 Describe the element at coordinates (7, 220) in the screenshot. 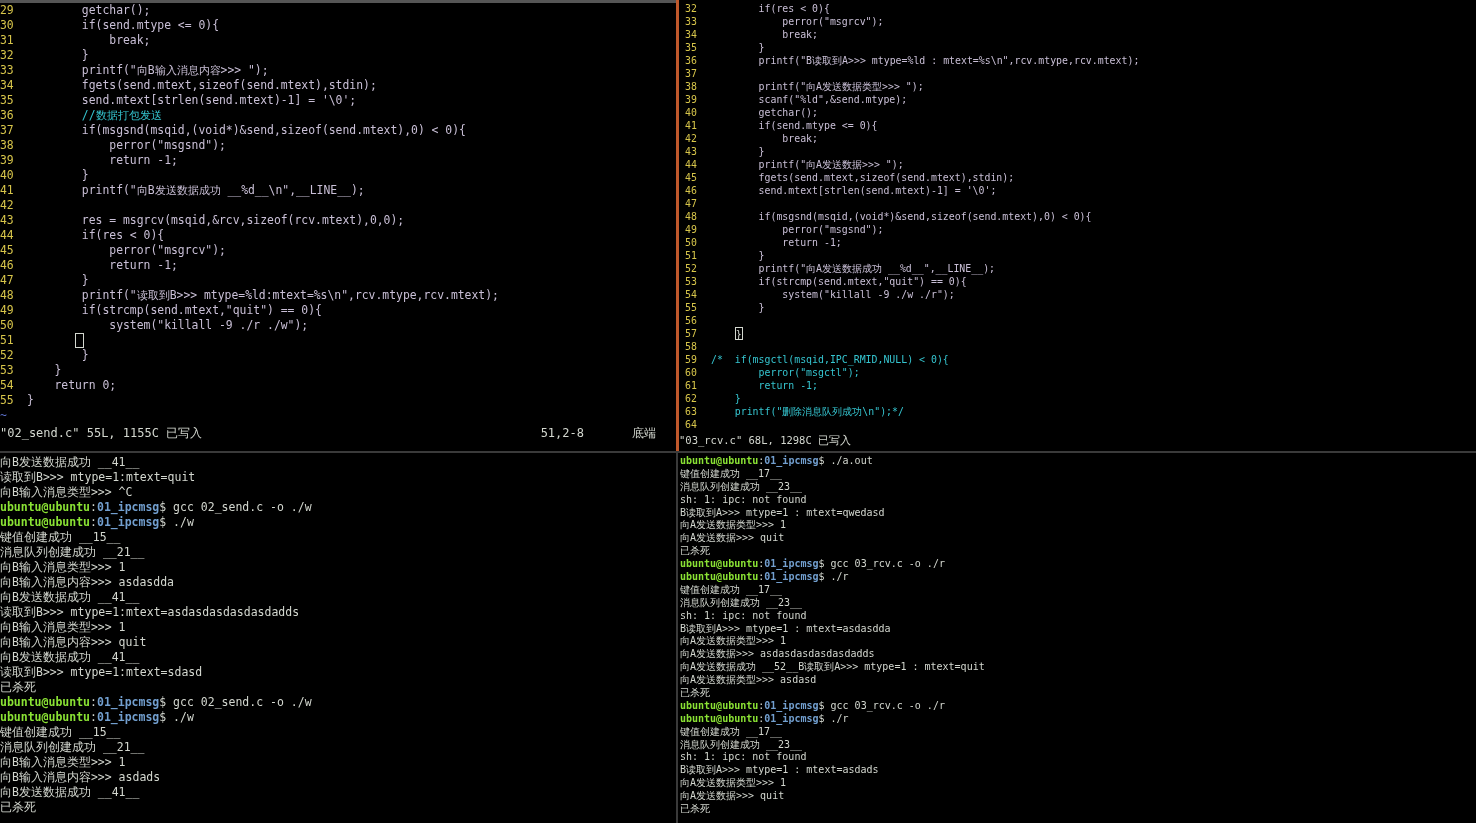

I see `line-number: 43` at that location.